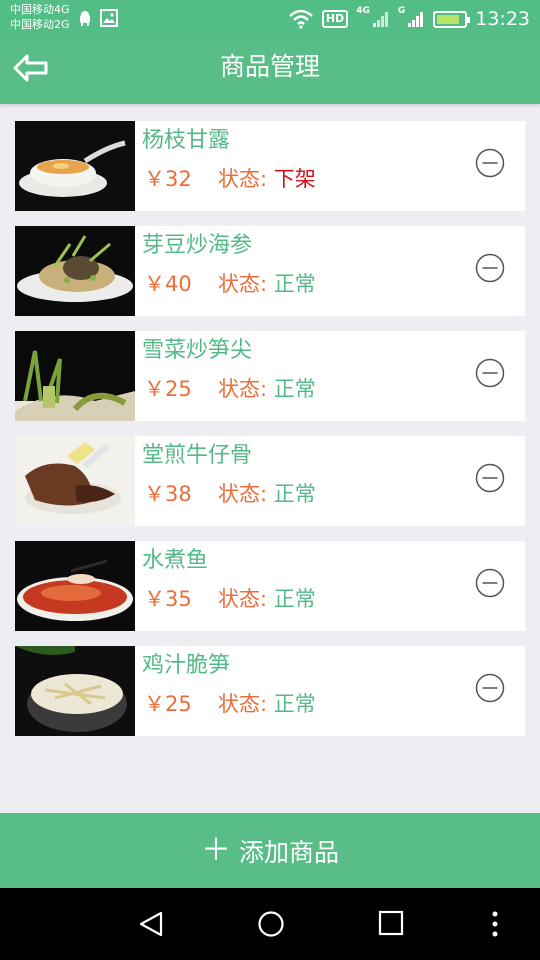 The width and height of the screenshot is (540, 960). What do you see at coordinates (294, 179) in the screenshot?
I see `status-value: 下架` at bounding box center [294, 179].